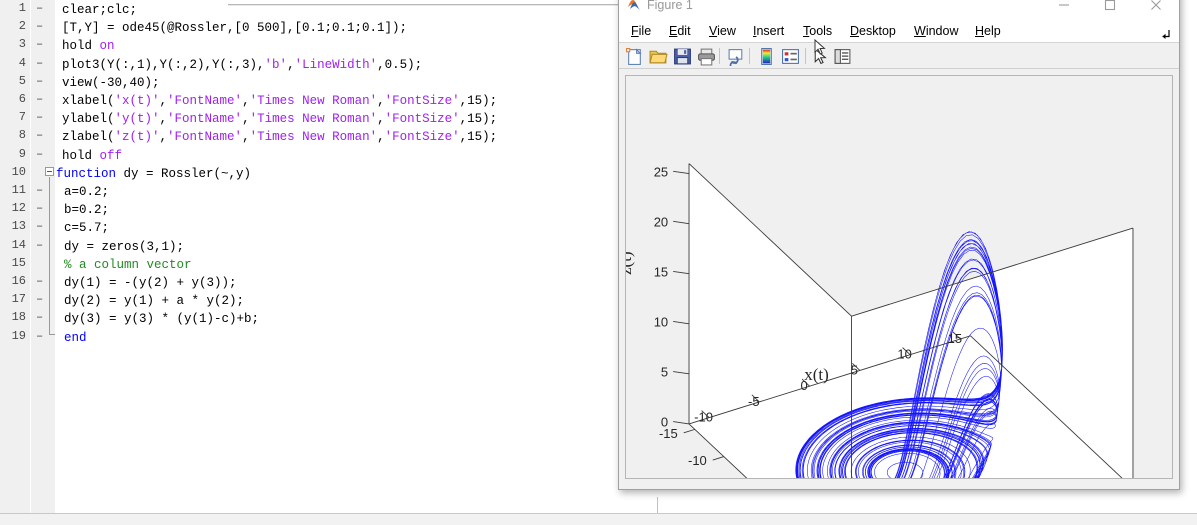 Image resolution: width=1197 pixels, height=525 pixels. Describe the element at coordinates (641, 31) in the screenshot. I see `menu-file: File` at that location.